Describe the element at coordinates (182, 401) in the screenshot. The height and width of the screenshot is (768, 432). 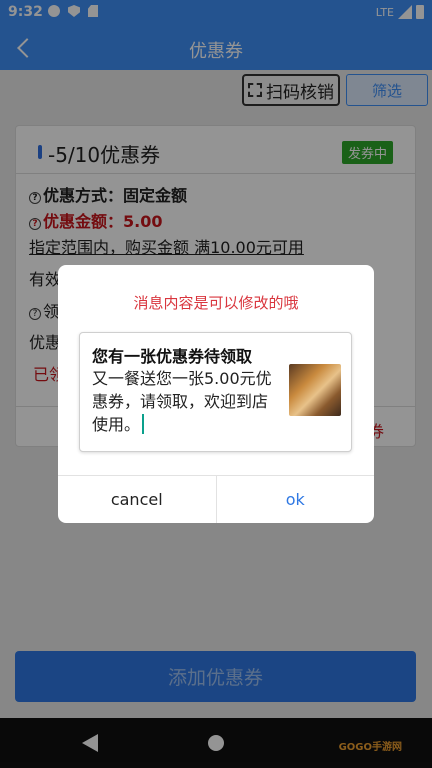
I see `message-body-text: 又一餐送您一张5.00元优惠券，请领取，欢迎到店使用。` at that location.